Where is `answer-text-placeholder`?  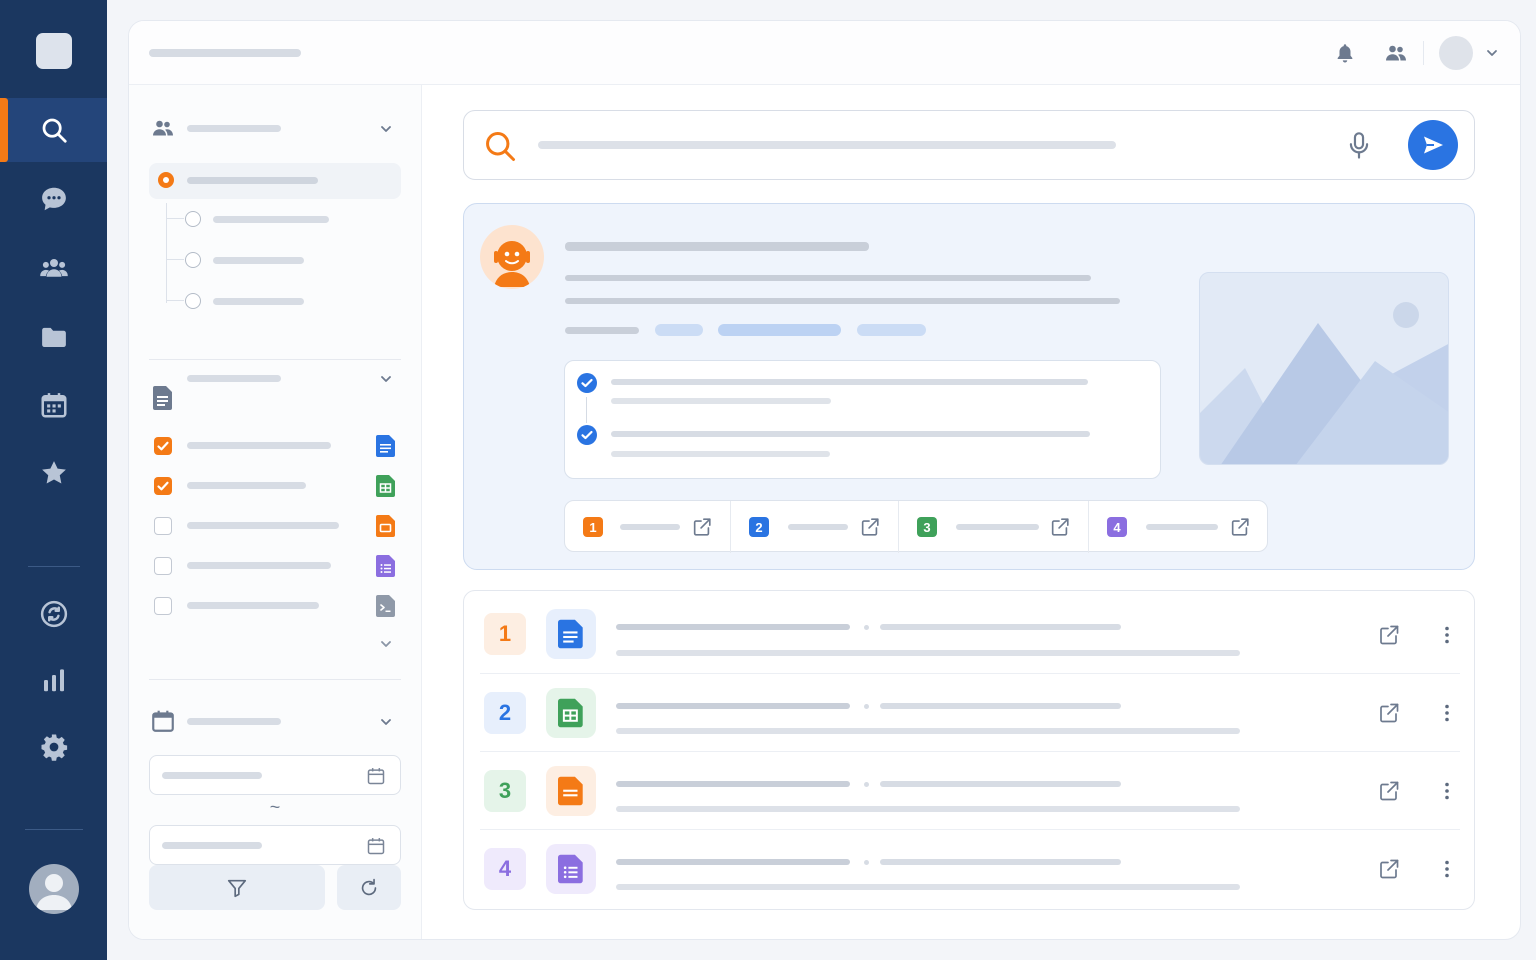 answer-text-placeholder is located at coordinates (842, 301).